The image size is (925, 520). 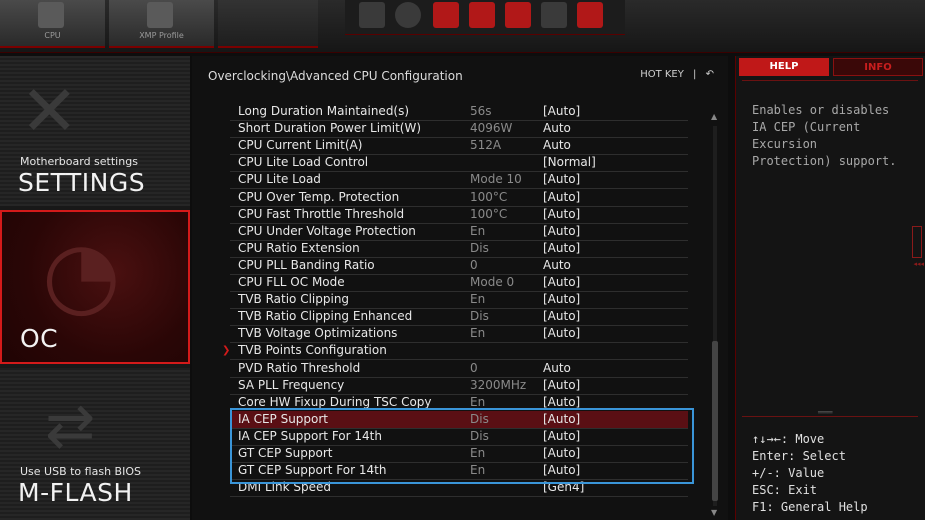 I want to click on setting-row: CPU Fast Throttle Threshold 100°C [Auto], so click(x=459, y=215).